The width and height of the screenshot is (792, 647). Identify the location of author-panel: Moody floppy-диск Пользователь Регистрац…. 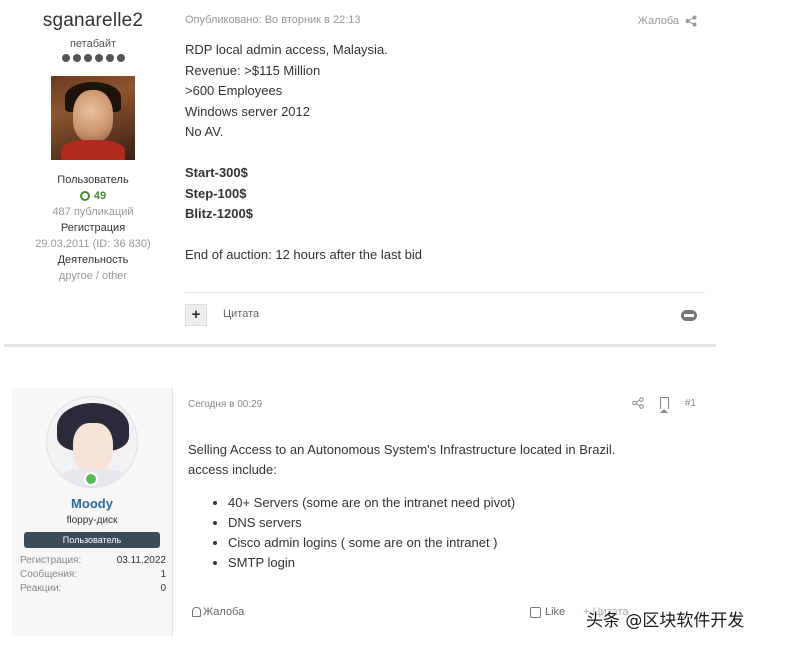
(92, 512).